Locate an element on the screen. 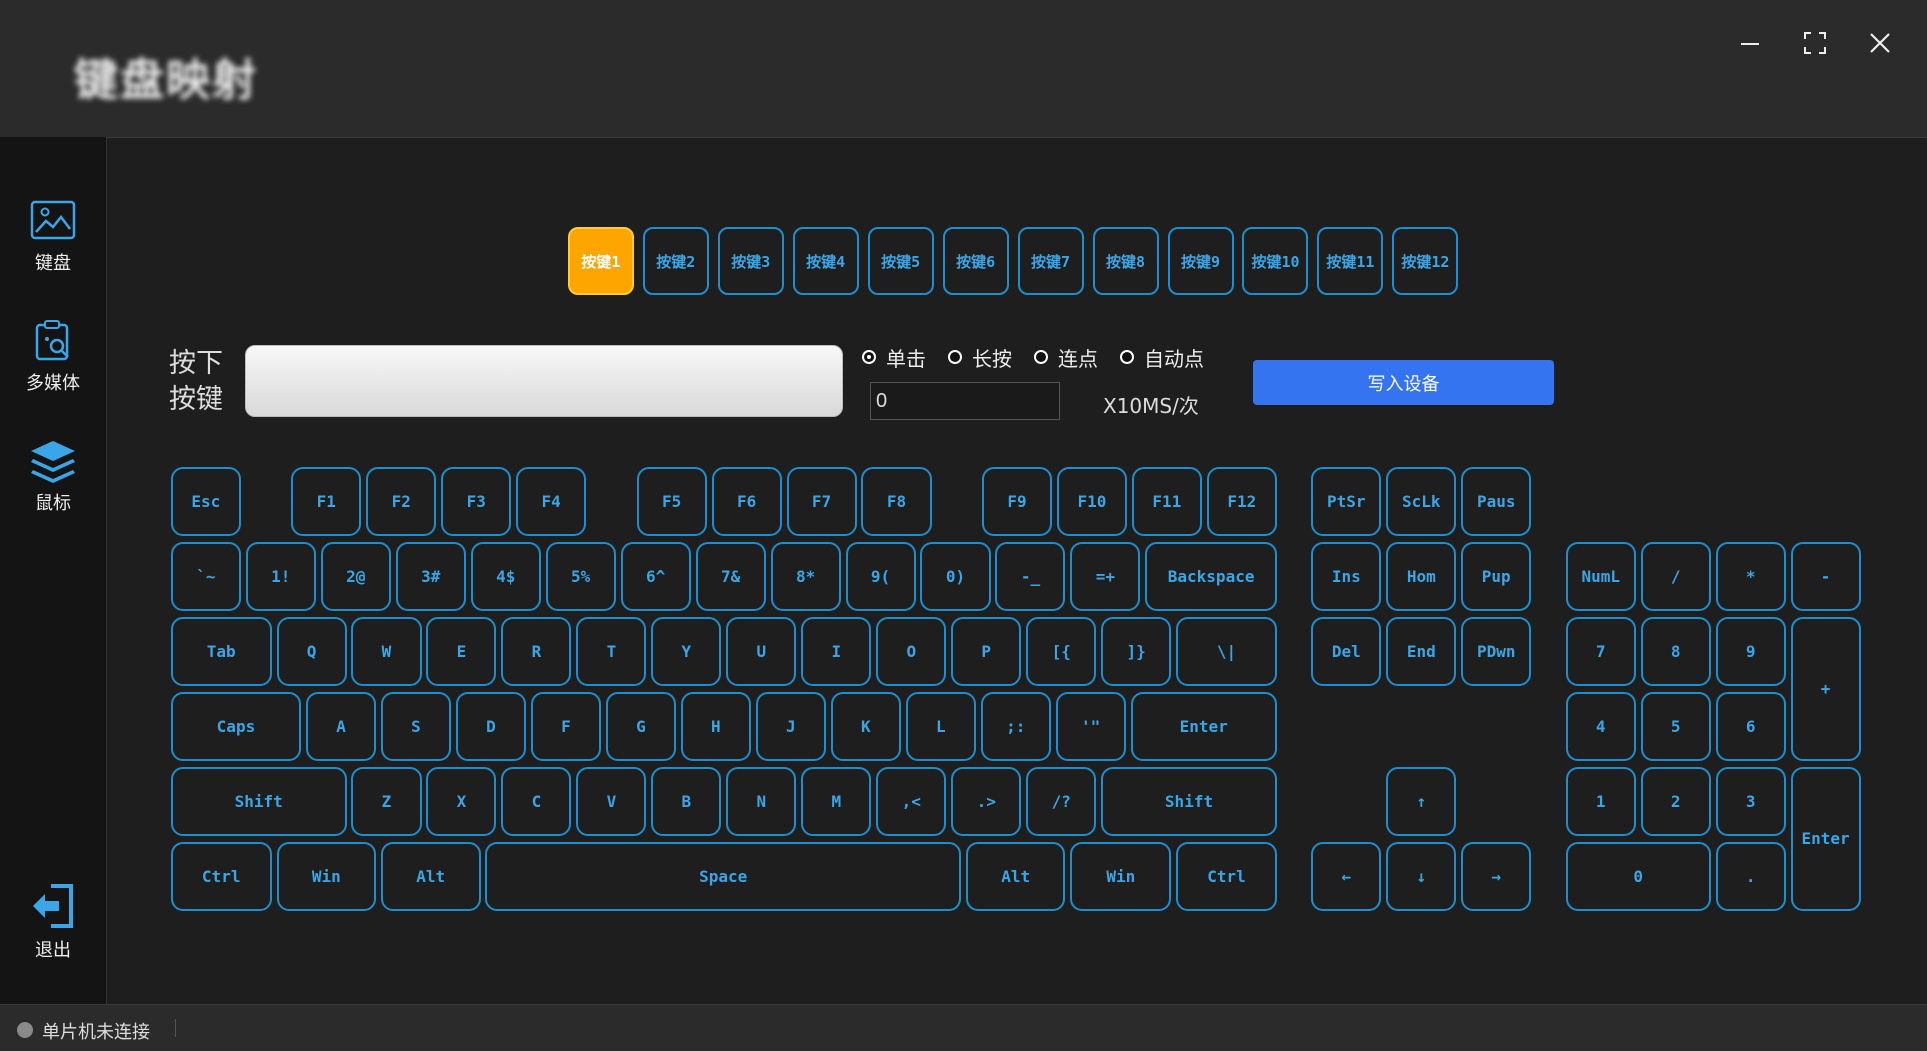 This screenshot has height=1051, width=1927. key-numpad: 5 is located at coordinates (1675, 726).